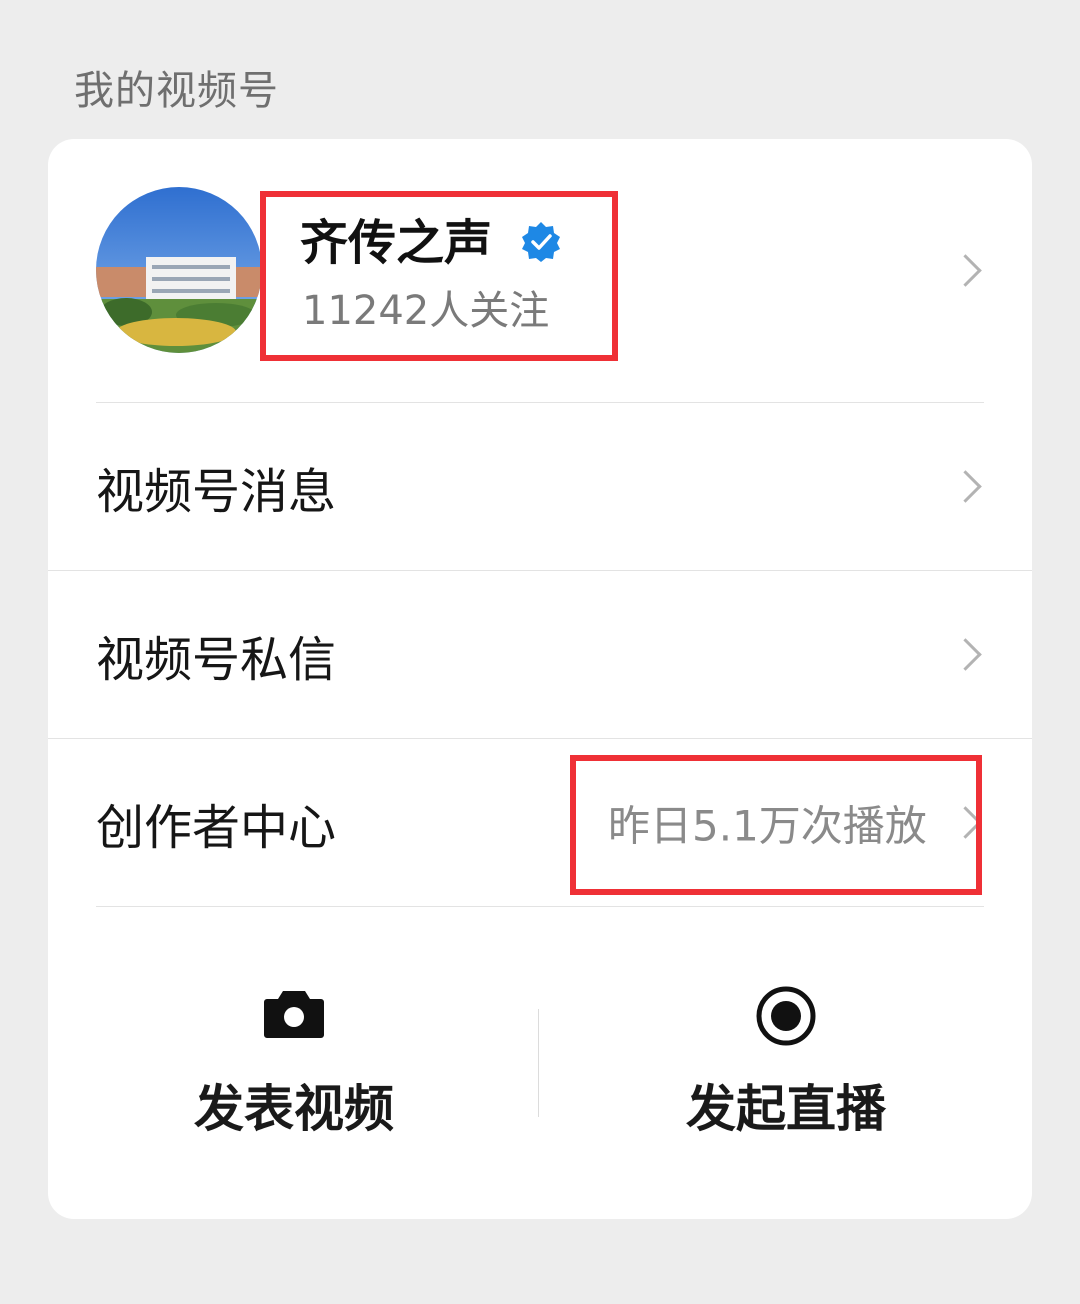  Describe the element at coordinates (216, 492) in the screenshot. I see `menu-item-label: 视频号消息` at that location.